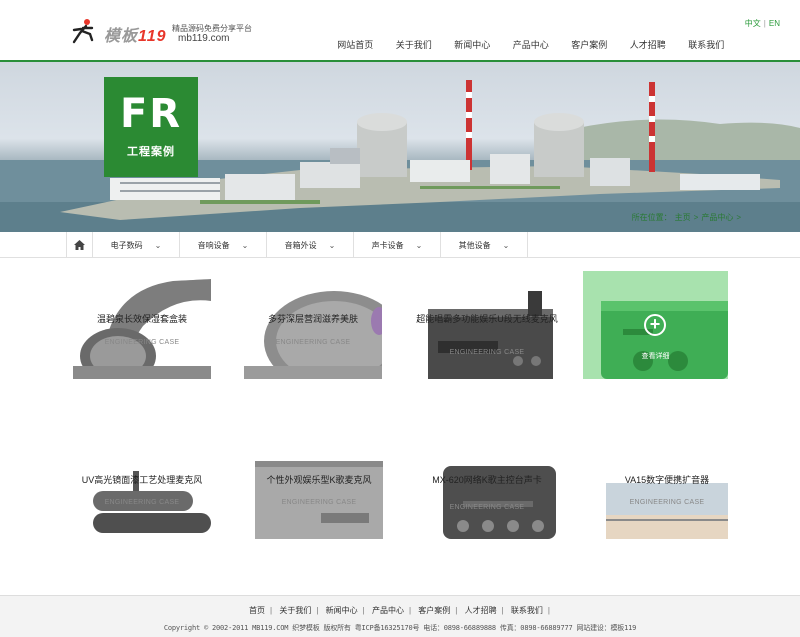  I want to click on nav-item-about: 关于我们, so click(414, 44).